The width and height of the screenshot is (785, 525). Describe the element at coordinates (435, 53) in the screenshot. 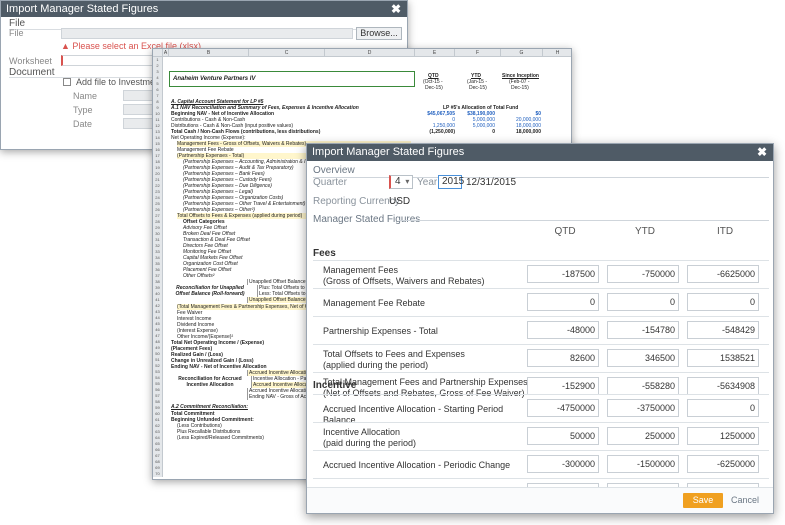

I see `col-header-e: E` at that location.